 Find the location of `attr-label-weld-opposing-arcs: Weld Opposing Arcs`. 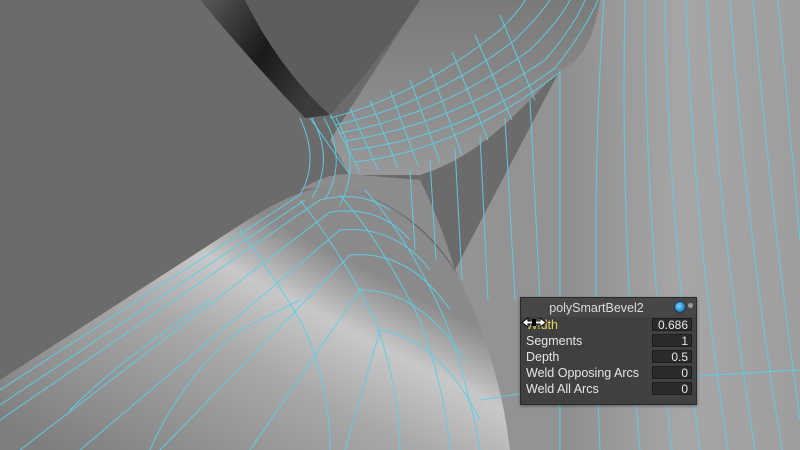

attr-label-weld-opposing-arcs: Weld Opposing Arcs is located at coordinates (582, 373).